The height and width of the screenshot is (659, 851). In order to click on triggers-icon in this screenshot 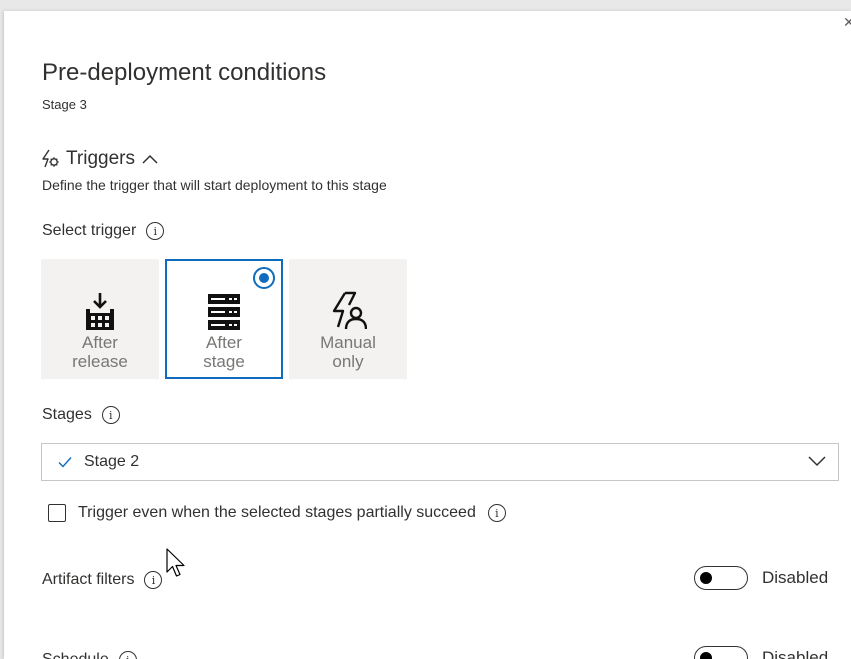, I will do `click(50, 158)`.